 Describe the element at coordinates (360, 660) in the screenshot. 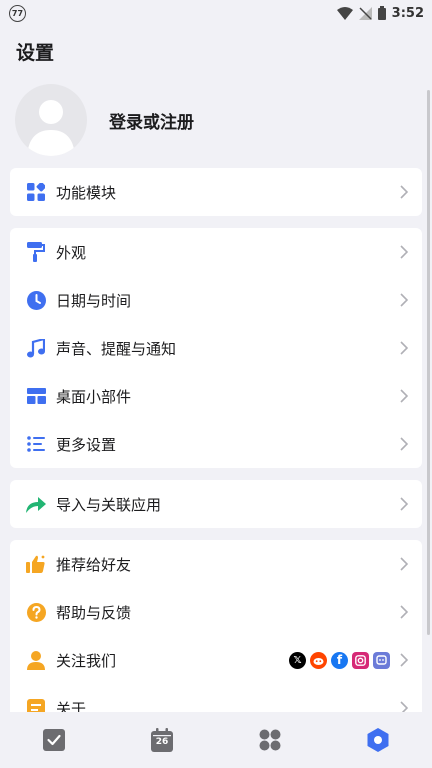

I see `instagram-icon` at that location.